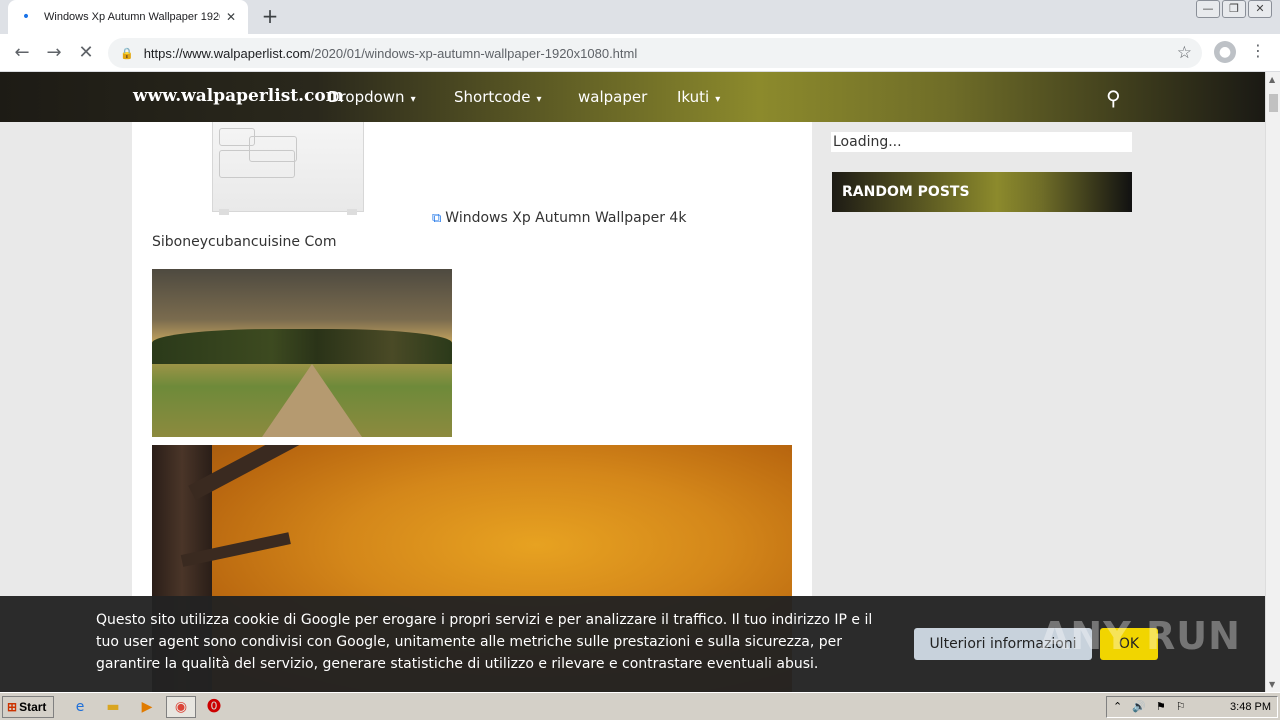  I want to click on profile-avatar-icon: ●, so click(1225, 52).